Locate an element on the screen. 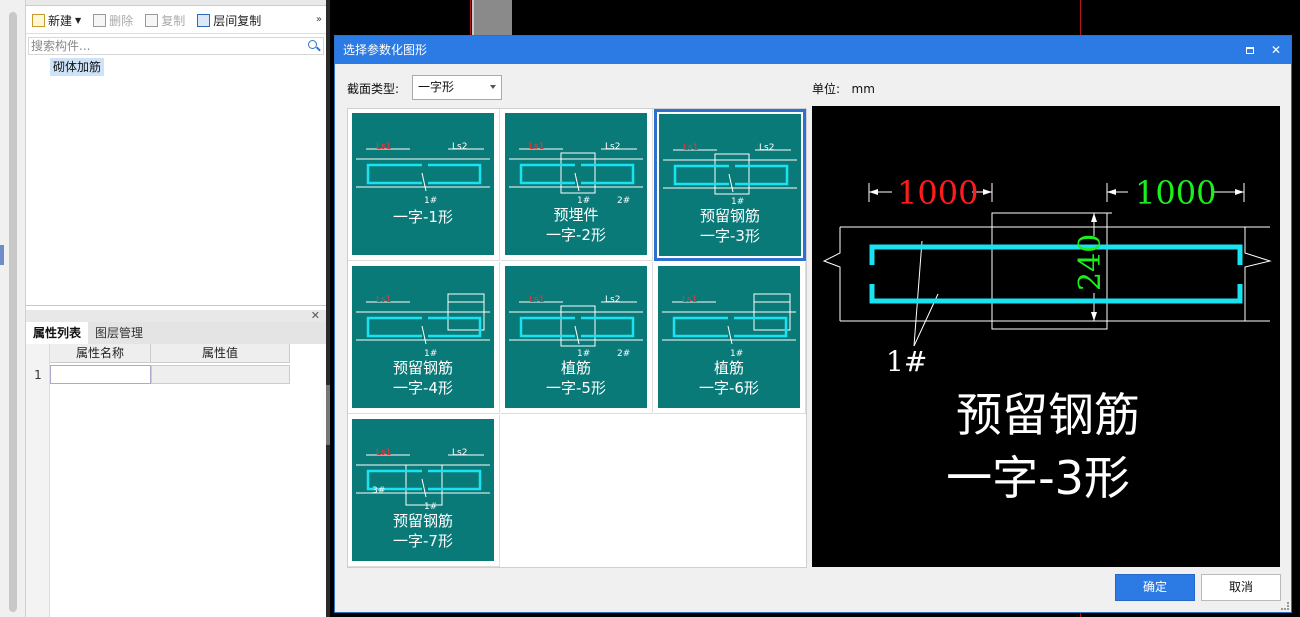  tab-property-list: 属性列表 is located at coordinates (57, 333).